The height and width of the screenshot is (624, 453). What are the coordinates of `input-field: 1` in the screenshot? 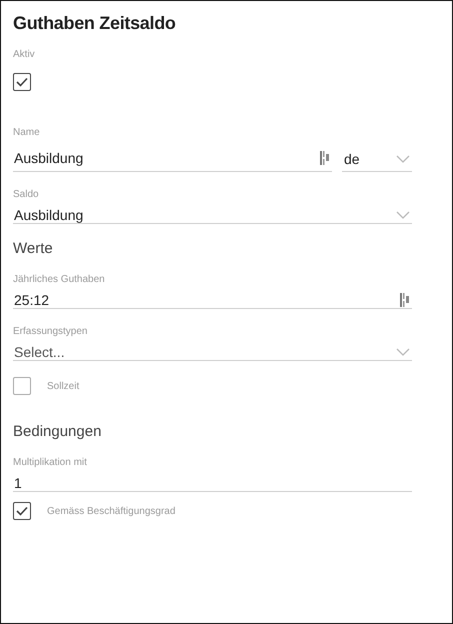 It's located at (212, 483).